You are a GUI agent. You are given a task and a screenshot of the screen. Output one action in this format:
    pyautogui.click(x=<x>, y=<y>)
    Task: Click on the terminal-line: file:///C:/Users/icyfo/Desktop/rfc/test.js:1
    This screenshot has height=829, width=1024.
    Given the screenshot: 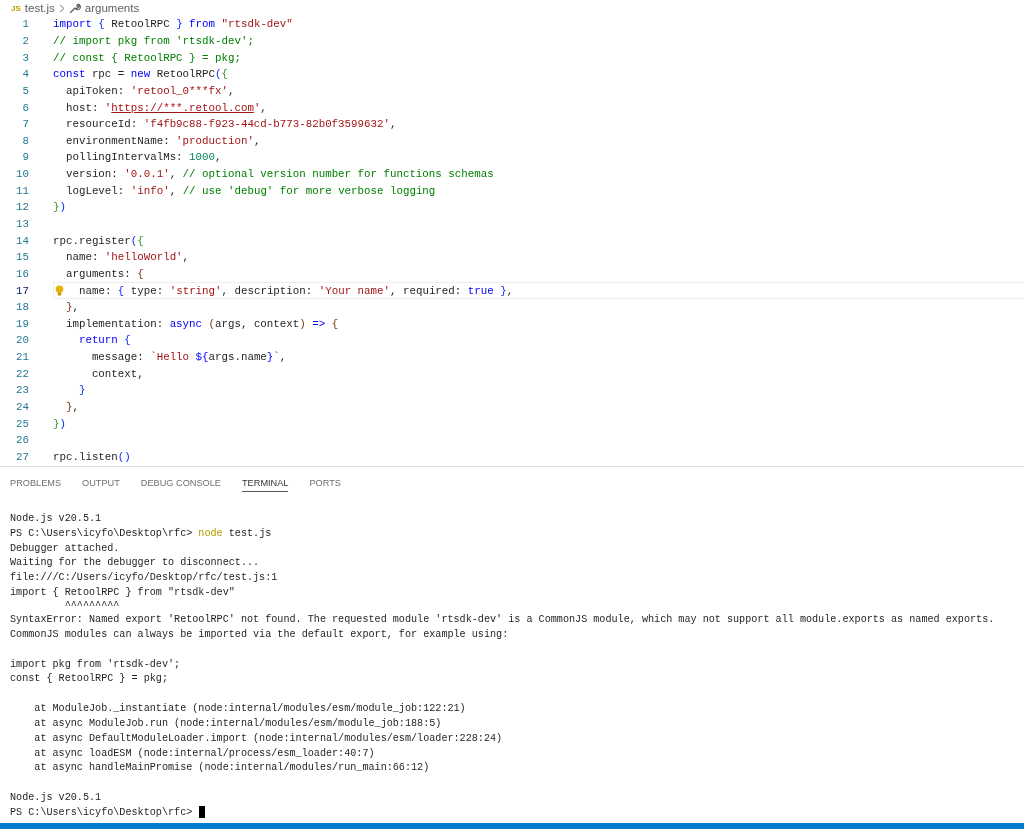 What is the action you would take?
    pyautogui.click(x=144, y=578)
    